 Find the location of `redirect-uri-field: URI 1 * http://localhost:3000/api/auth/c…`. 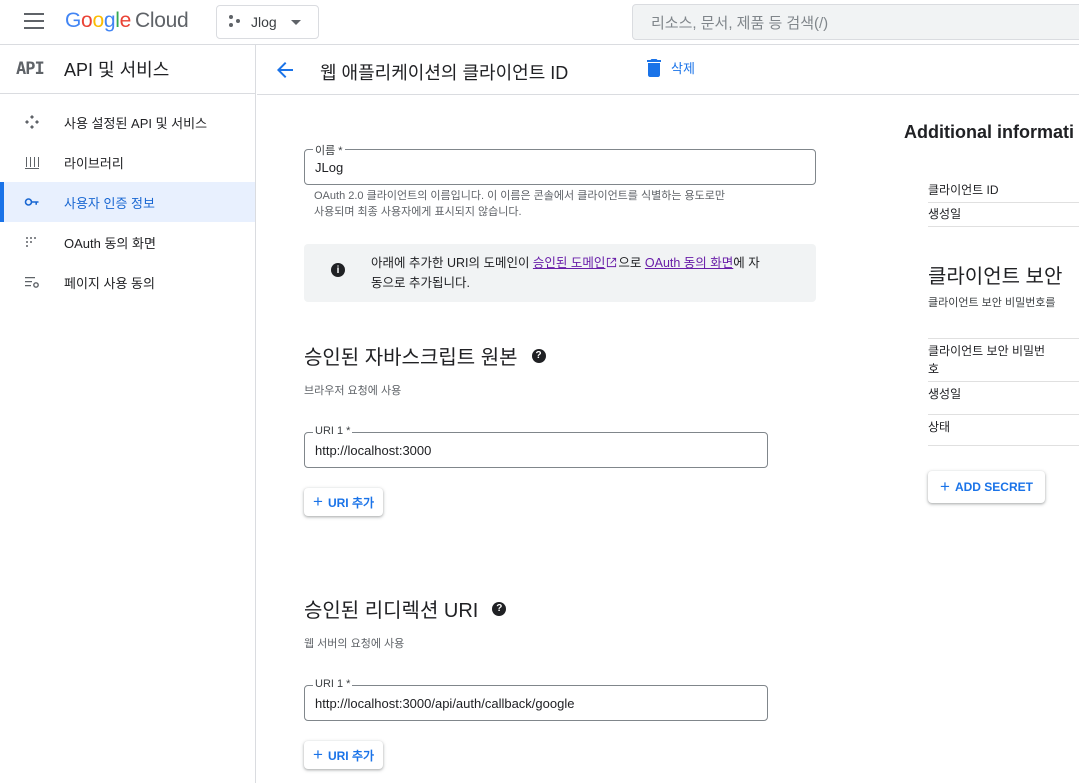

redirect-uri-field: URI 1 * http://localhost:3000/api/auth/c… is located at coordinates (536, 699).